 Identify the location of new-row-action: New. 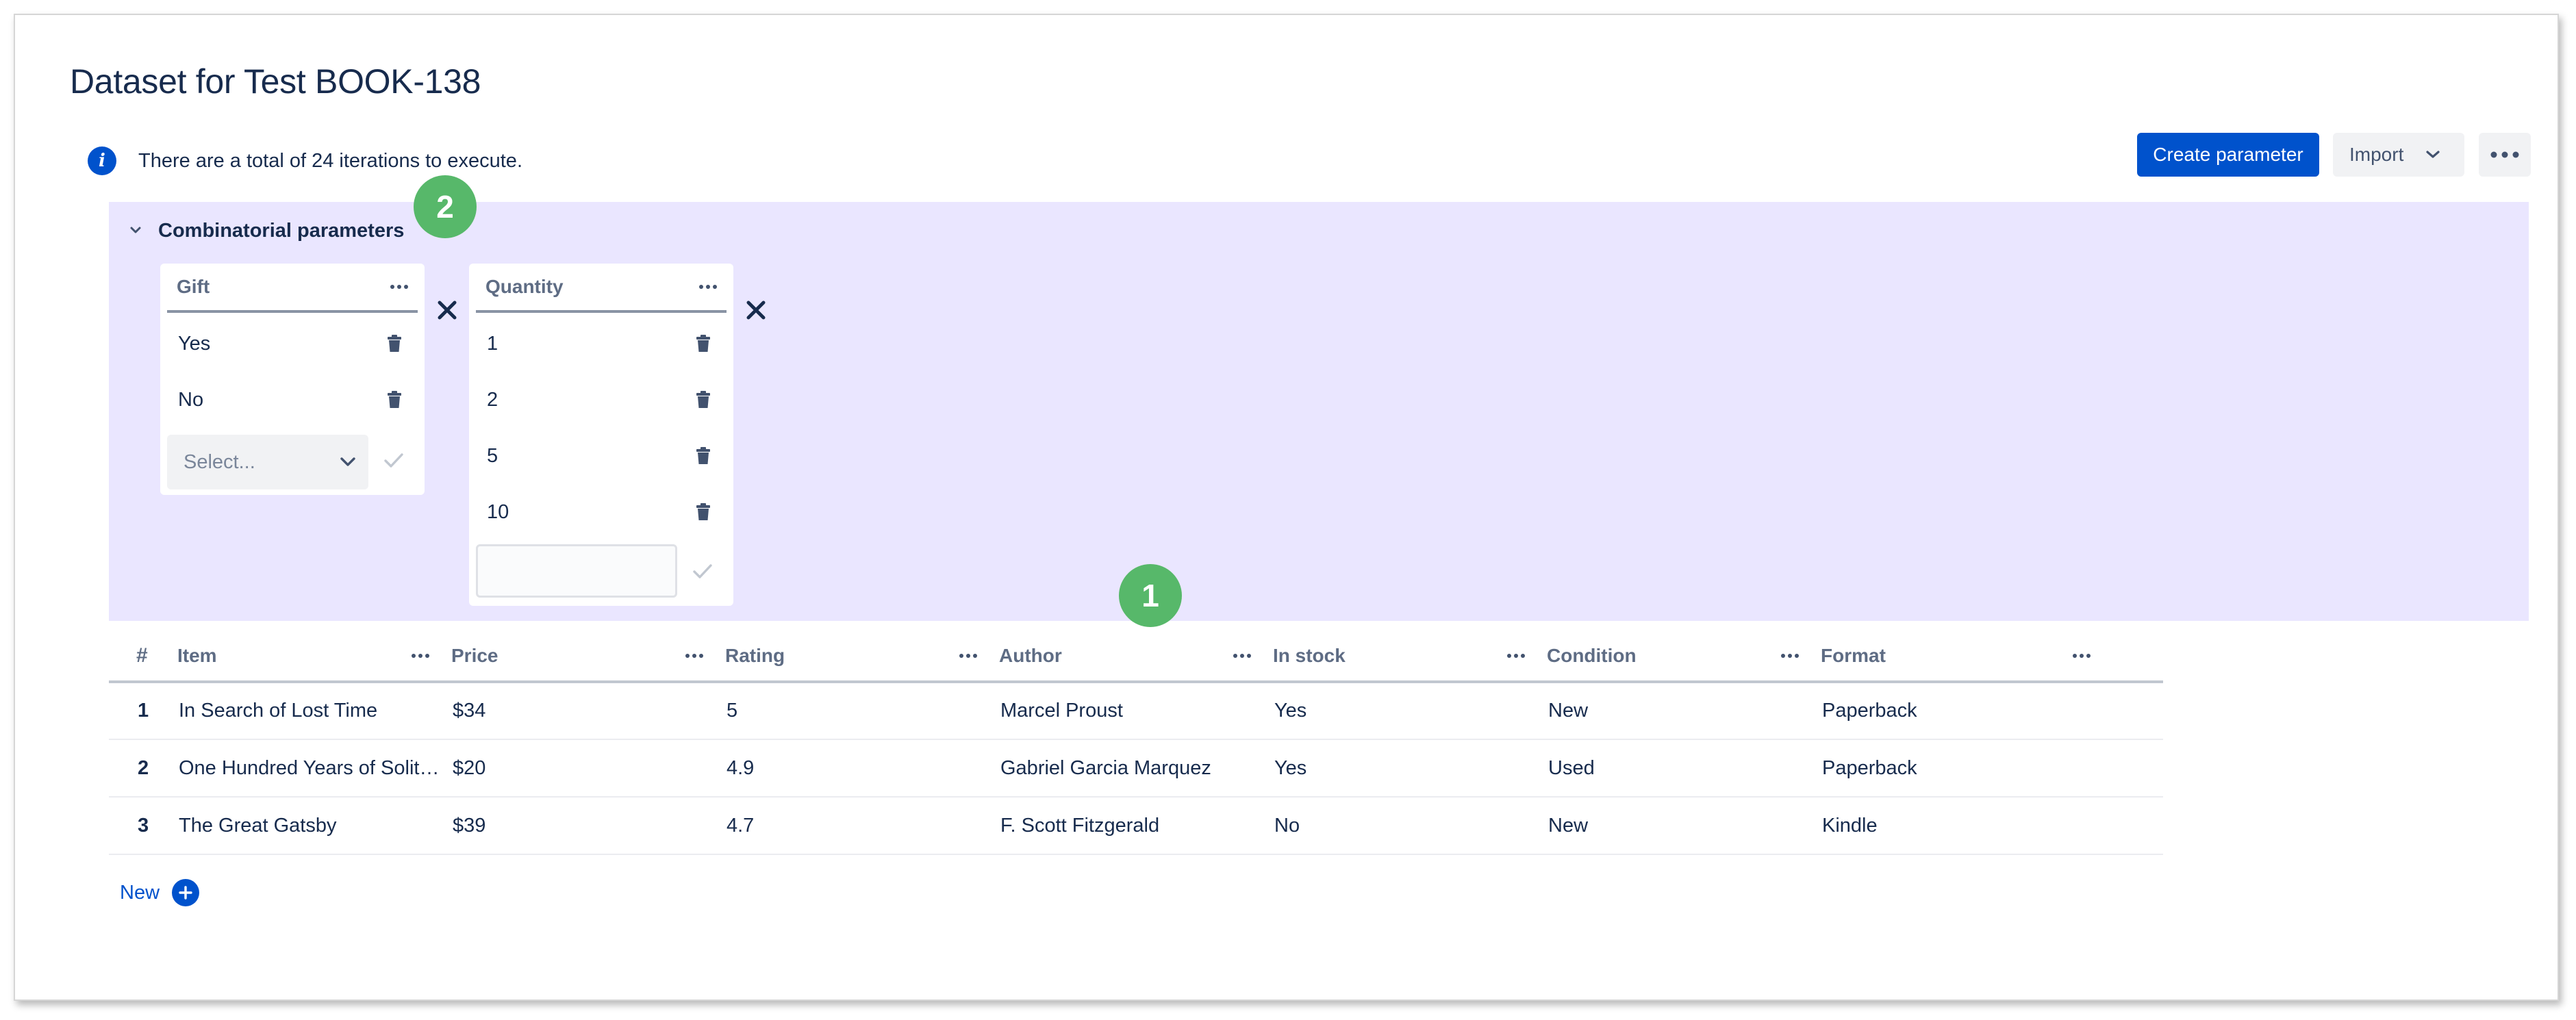
(160, 892).